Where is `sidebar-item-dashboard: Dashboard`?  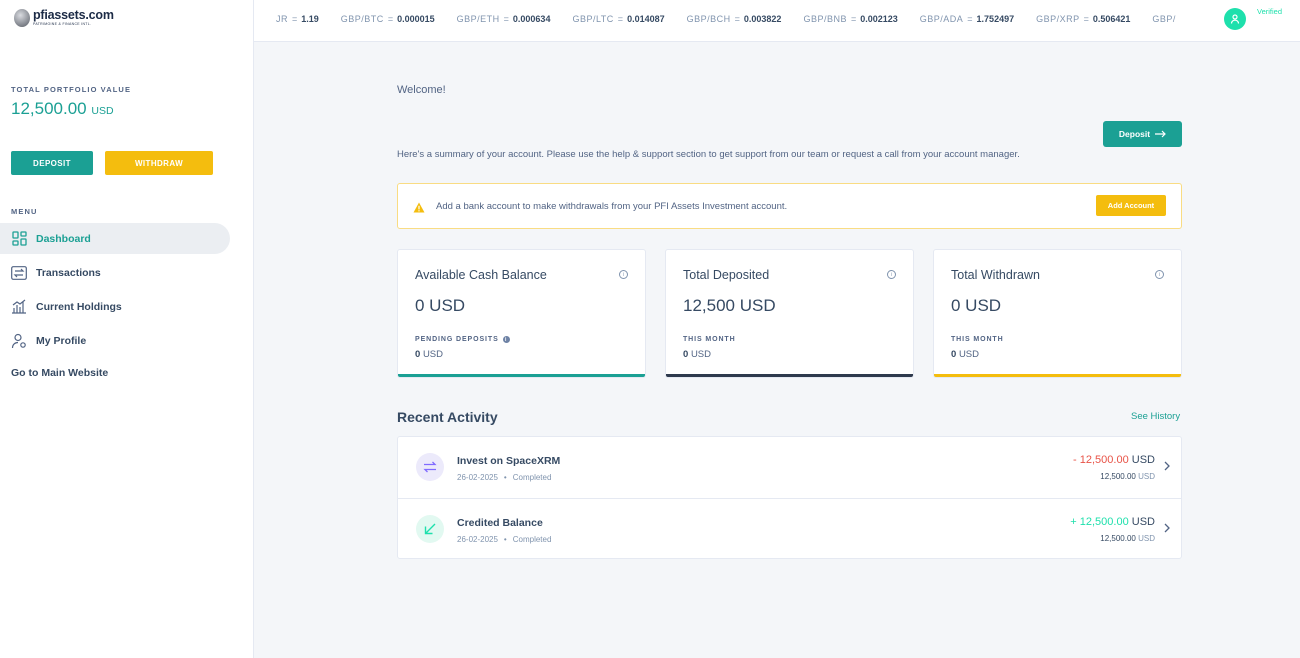
sidebar-item-dashboard: Dashboard is located at coordinates (115, 238).